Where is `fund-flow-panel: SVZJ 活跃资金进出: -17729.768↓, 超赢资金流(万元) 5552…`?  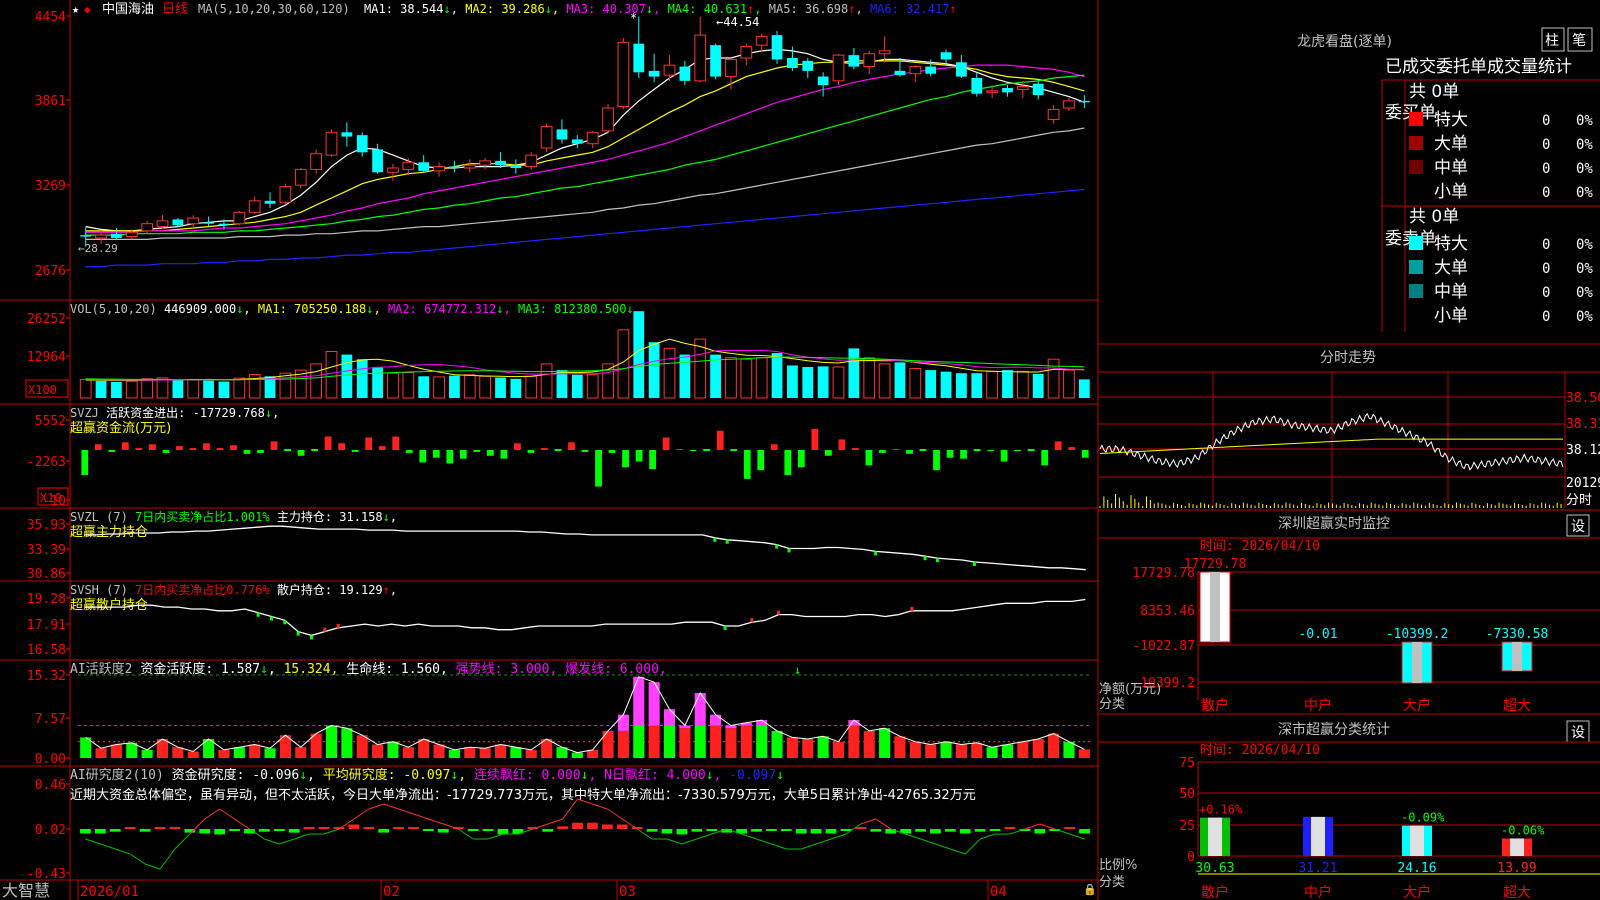 fund-flow-panel: SVZJ 活跃资金进出: -17729.768↓, 超赢资金流(万元) 5552… is located at coordinates (558, 457).